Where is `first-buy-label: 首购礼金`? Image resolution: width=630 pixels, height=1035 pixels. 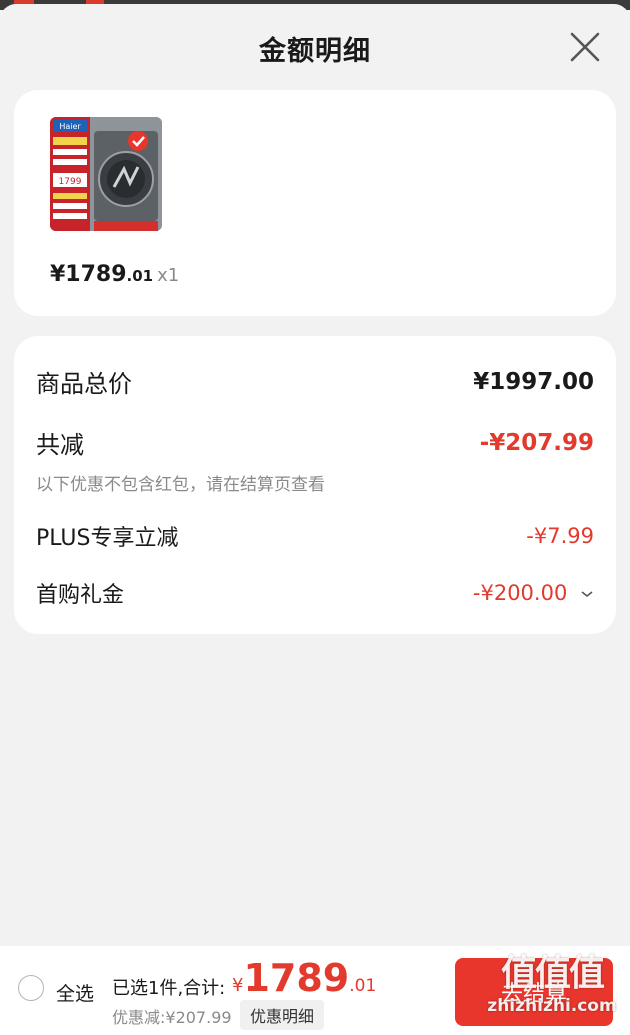
first-buy-label: 首购礼金 is located at coordinates (80, 595).